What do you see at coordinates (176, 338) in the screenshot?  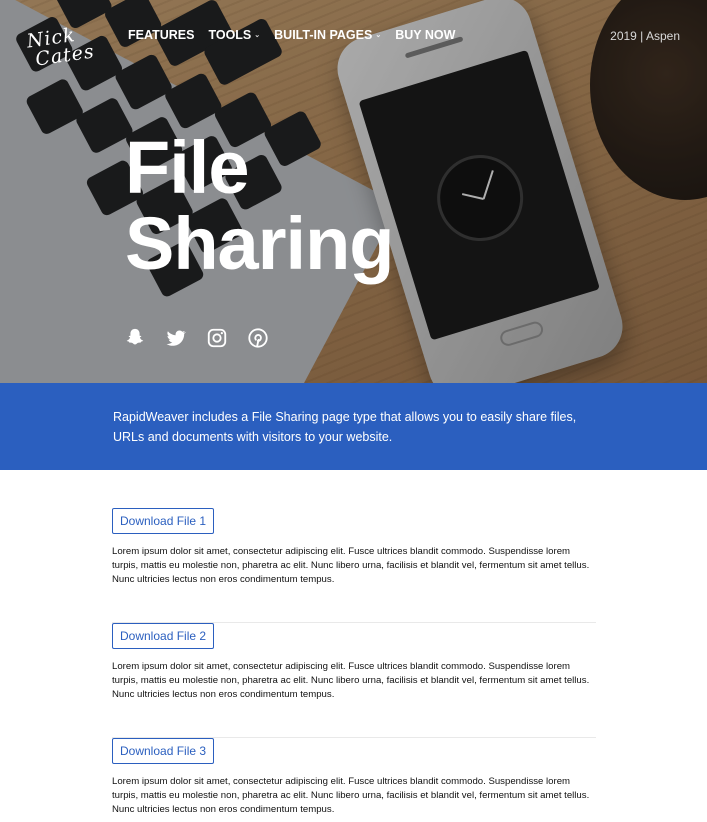 I see `twitter-icon` at bounding box center [176, 338].